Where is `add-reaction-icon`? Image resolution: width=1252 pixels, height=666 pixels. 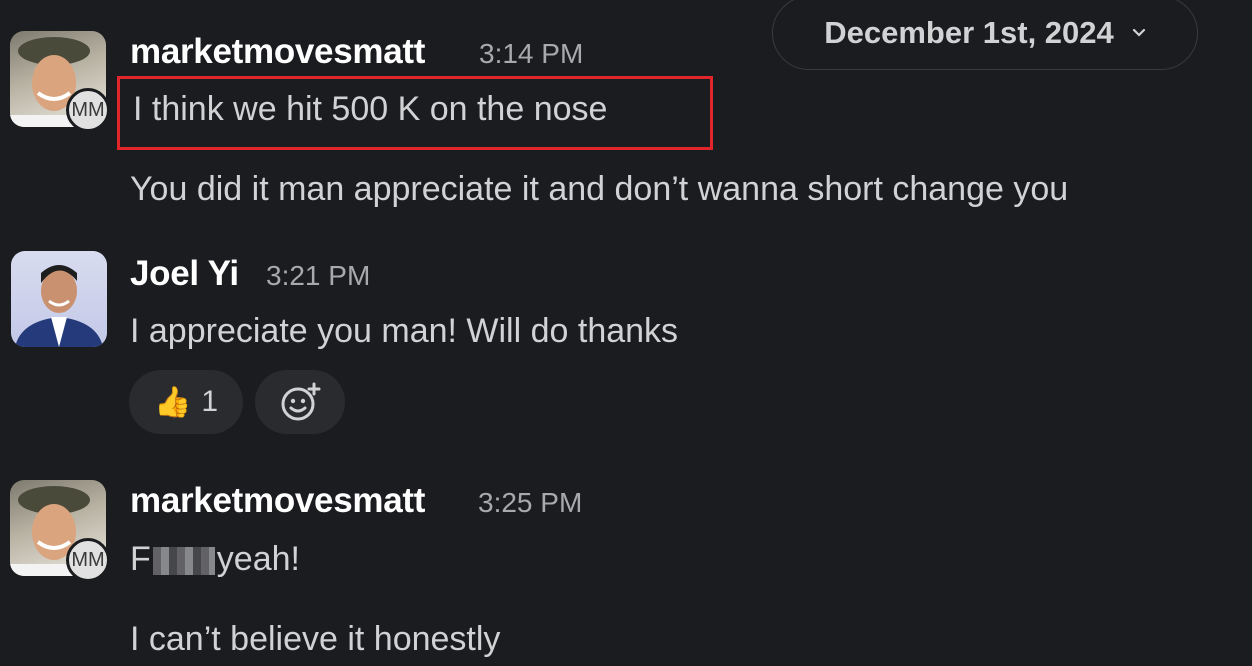
add-reaction-icon is located at coordinates (301, 401).